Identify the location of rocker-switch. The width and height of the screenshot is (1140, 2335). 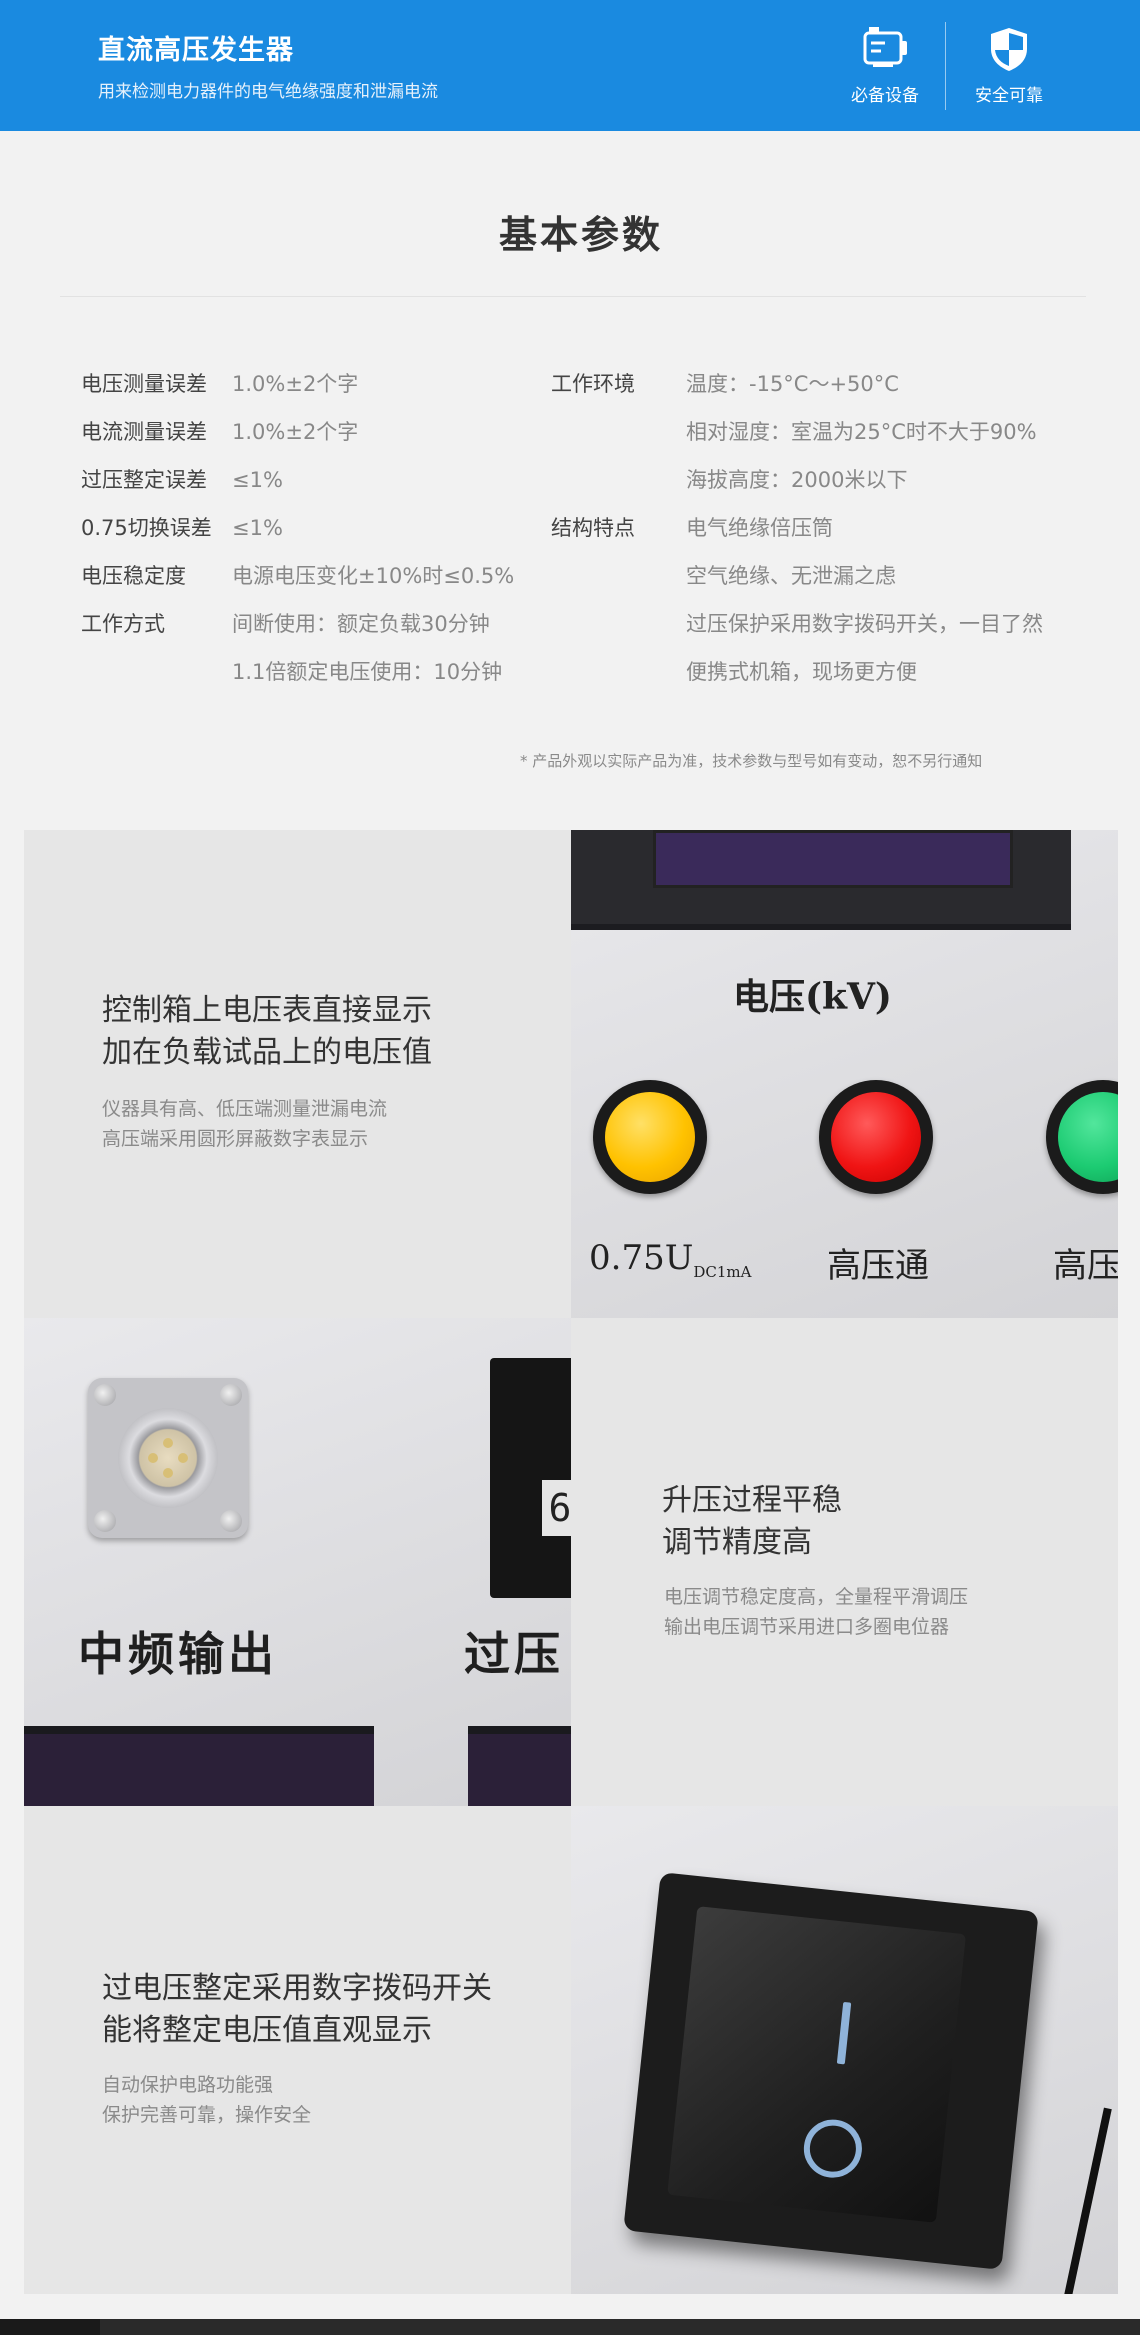
(831, 2071).